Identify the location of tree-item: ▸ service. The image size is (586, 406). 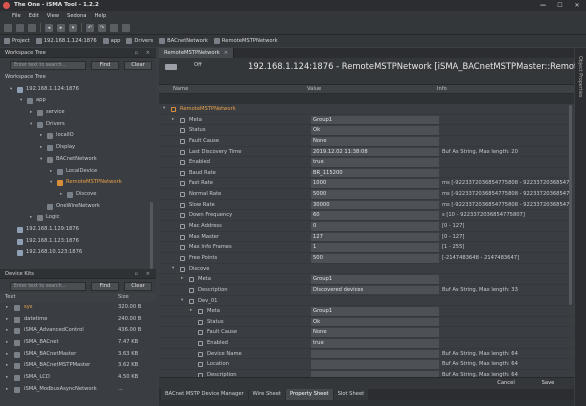
(78, 113).